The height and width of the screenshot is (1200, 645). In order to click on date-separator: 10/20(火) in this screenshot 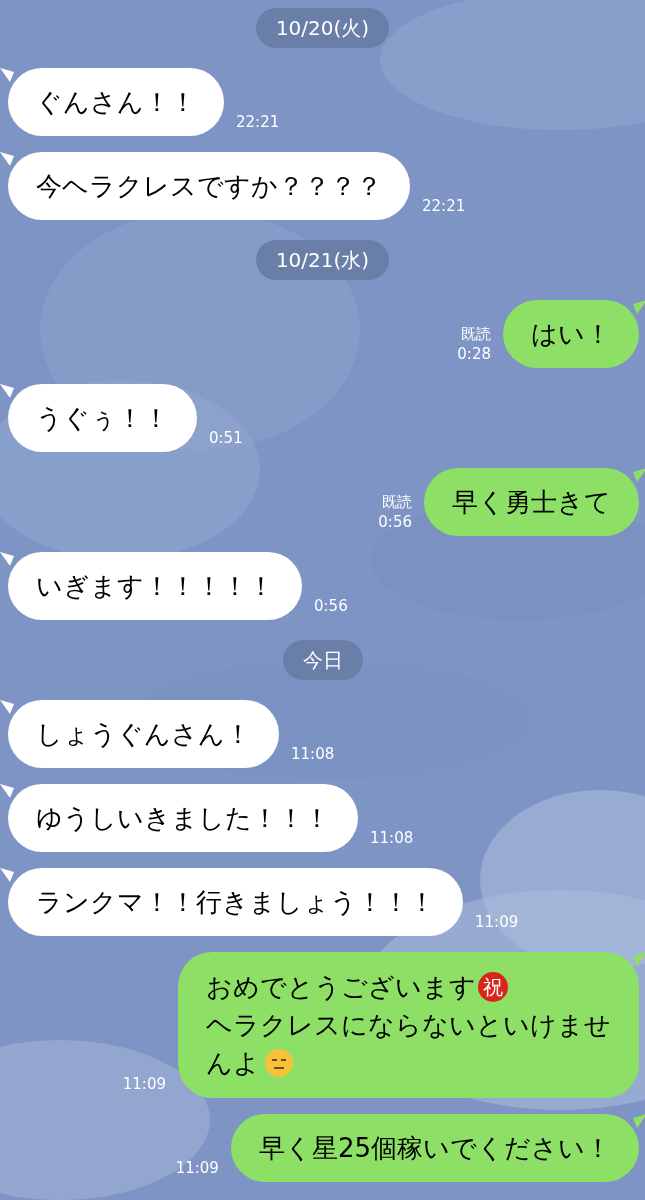, I will do `click(322, 28)`.